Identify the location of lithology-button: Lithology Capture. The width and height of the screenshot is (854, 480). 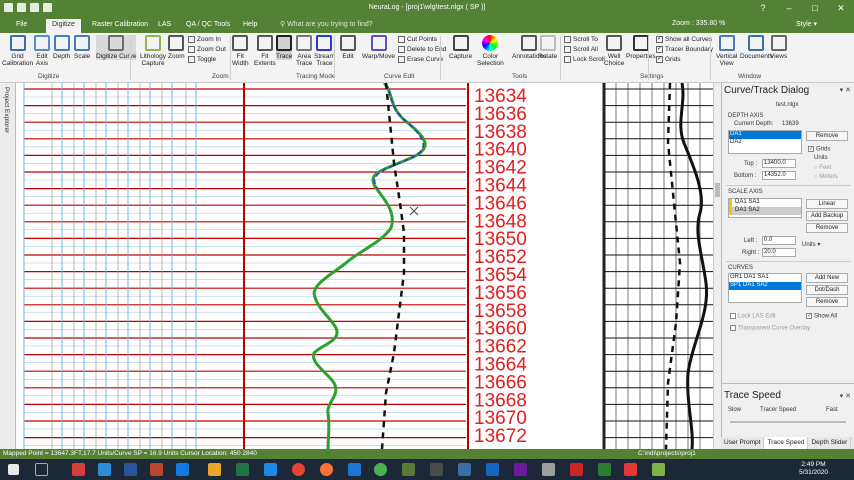
(153, 51).